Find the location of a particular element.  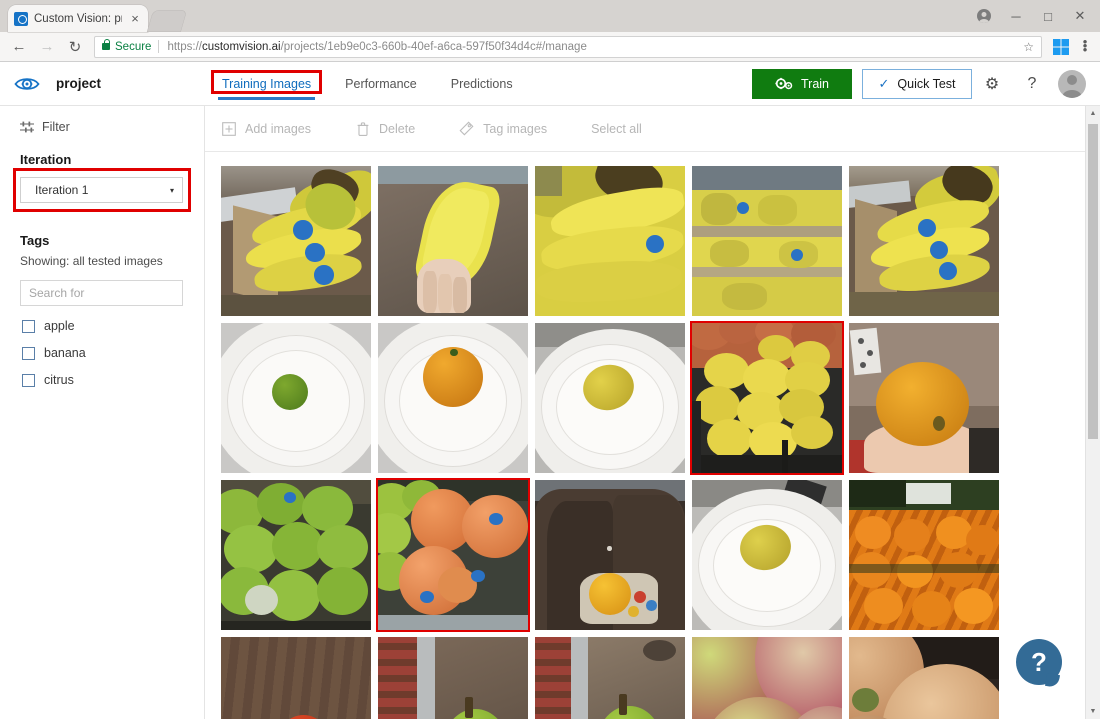

checkbox-banana is located at coordinates (28, 353).